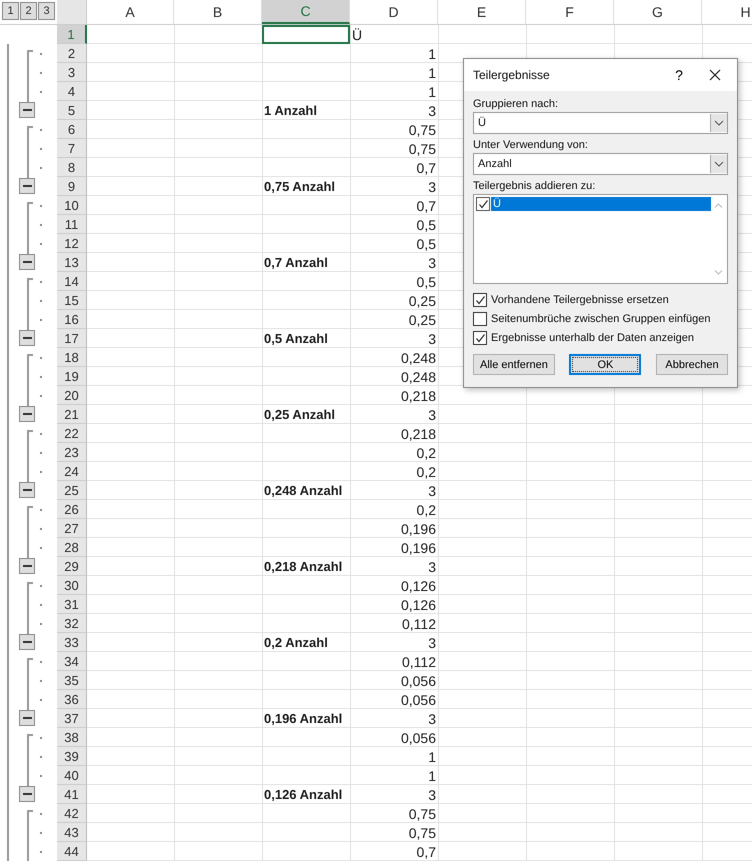 The height and width of the screenshot is (863, 752). What do you see at coordinates (290, 110) in the screenshot?
I see `cell-text: 1 Anzahl` at bounding box center [290, 110].